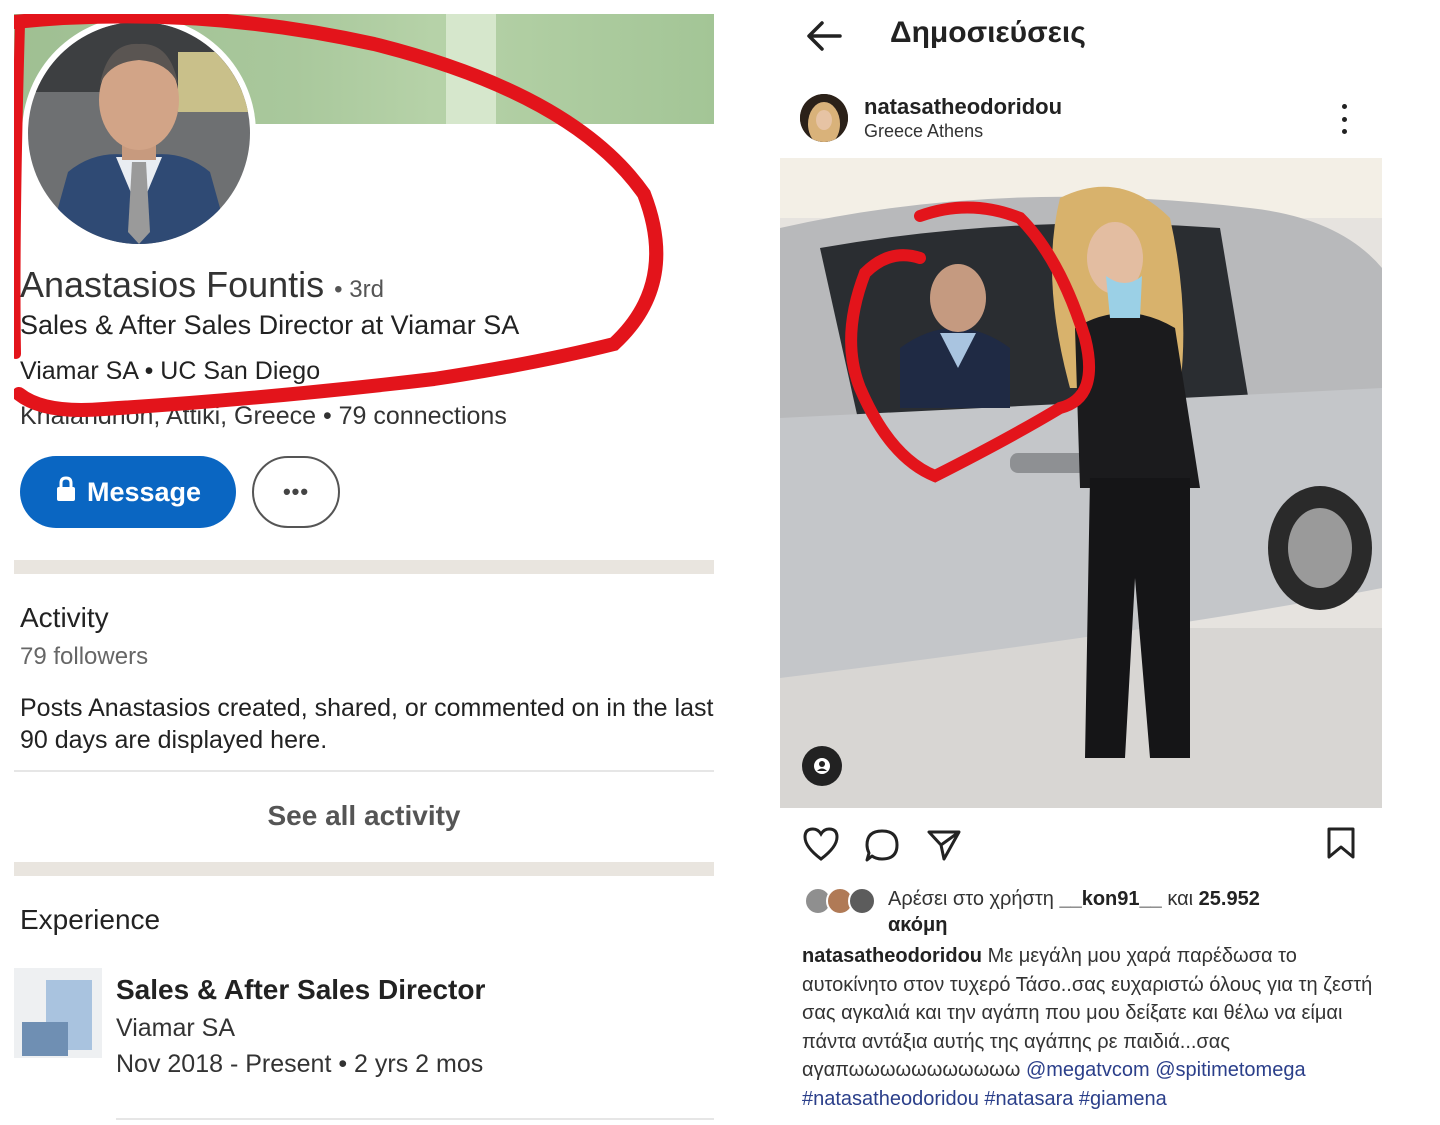  Describe the element at coordinates (944, 847) in the screenshot. I see `share-icon` at that location.